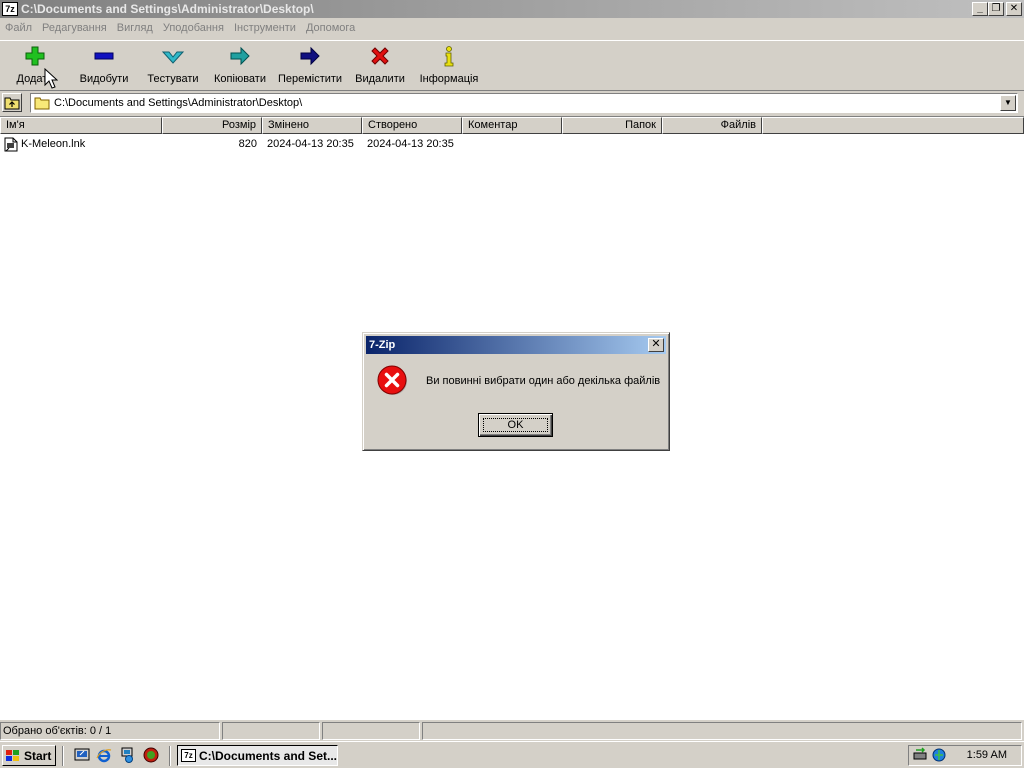 Image resolution: width=1024 pixels, height=768 pixels. What do you see at coordinates (382, 345) in the screenshot?
I see `dialog-title: 7-Zip` at bounding box center [382, 345].